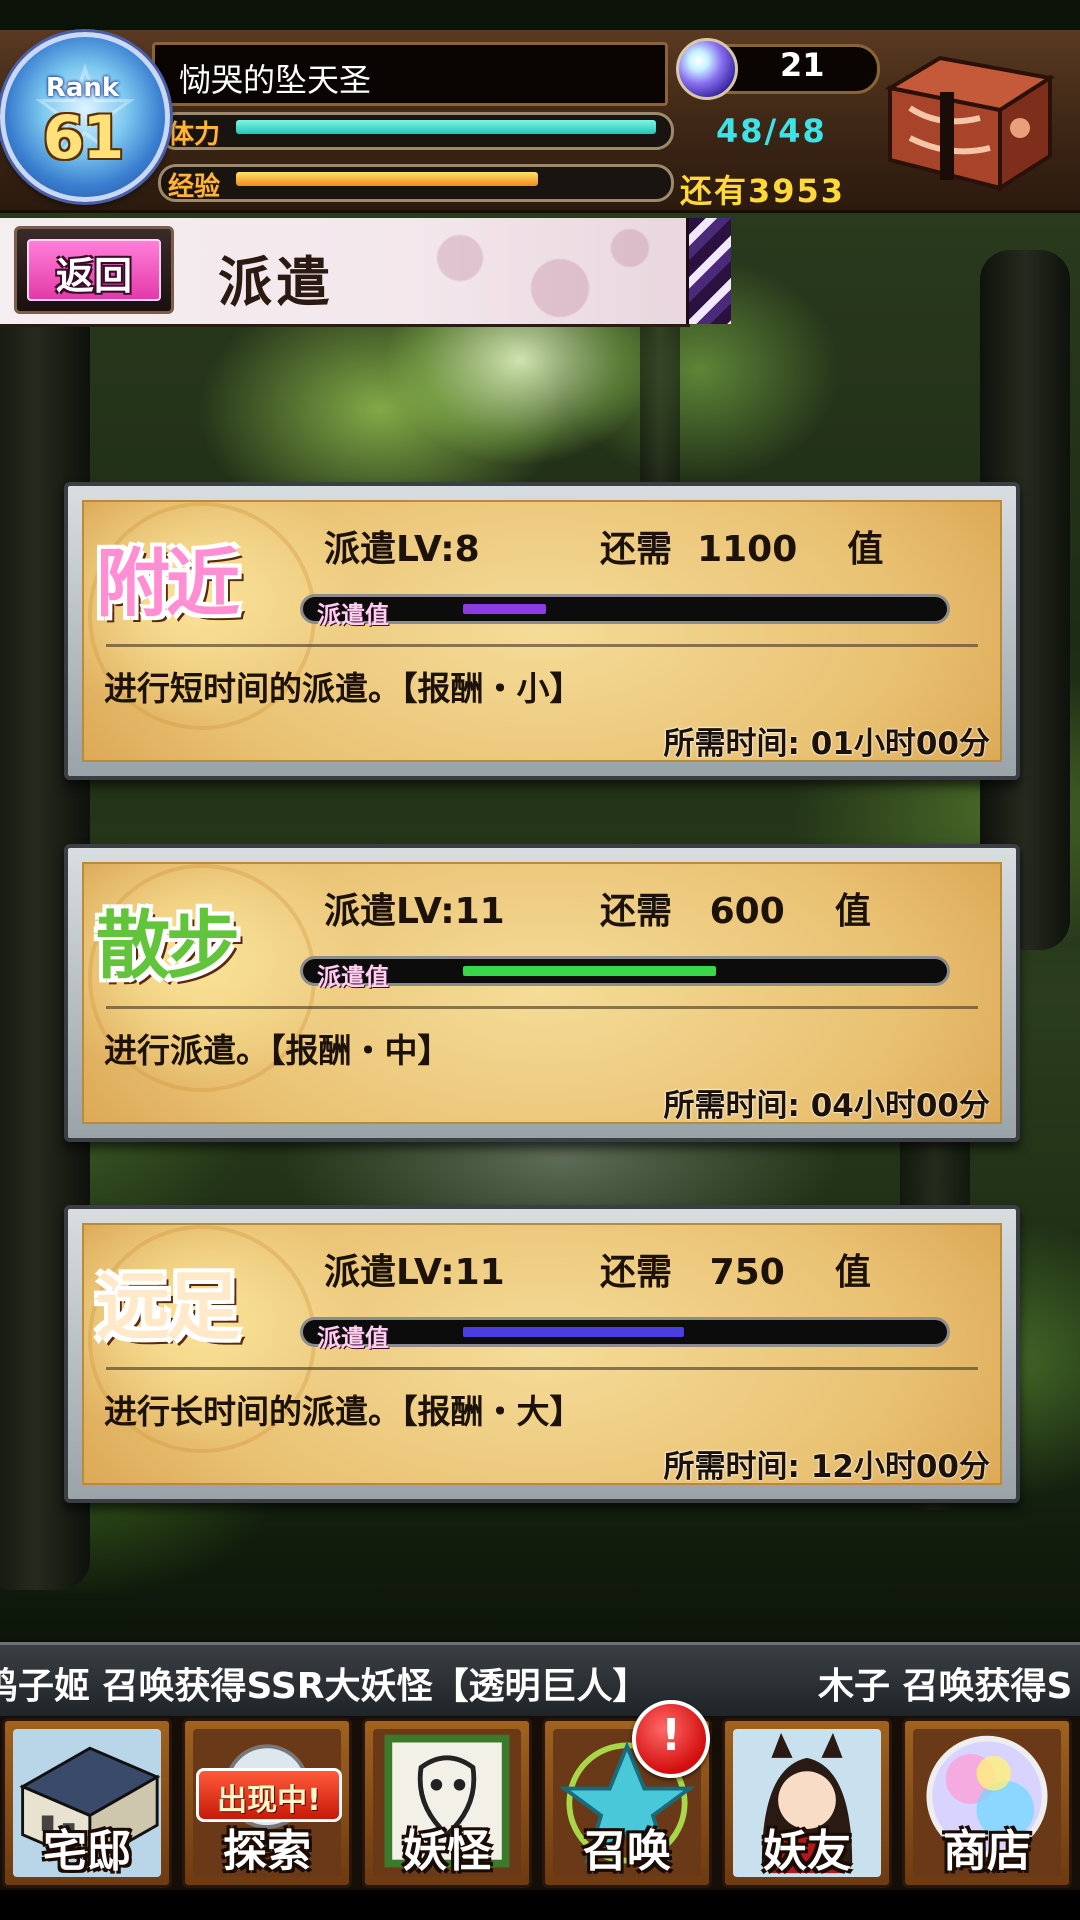  Describe the element at coordinates (802, 65) in the screenshot. I see `orb-count: 21` at that location.